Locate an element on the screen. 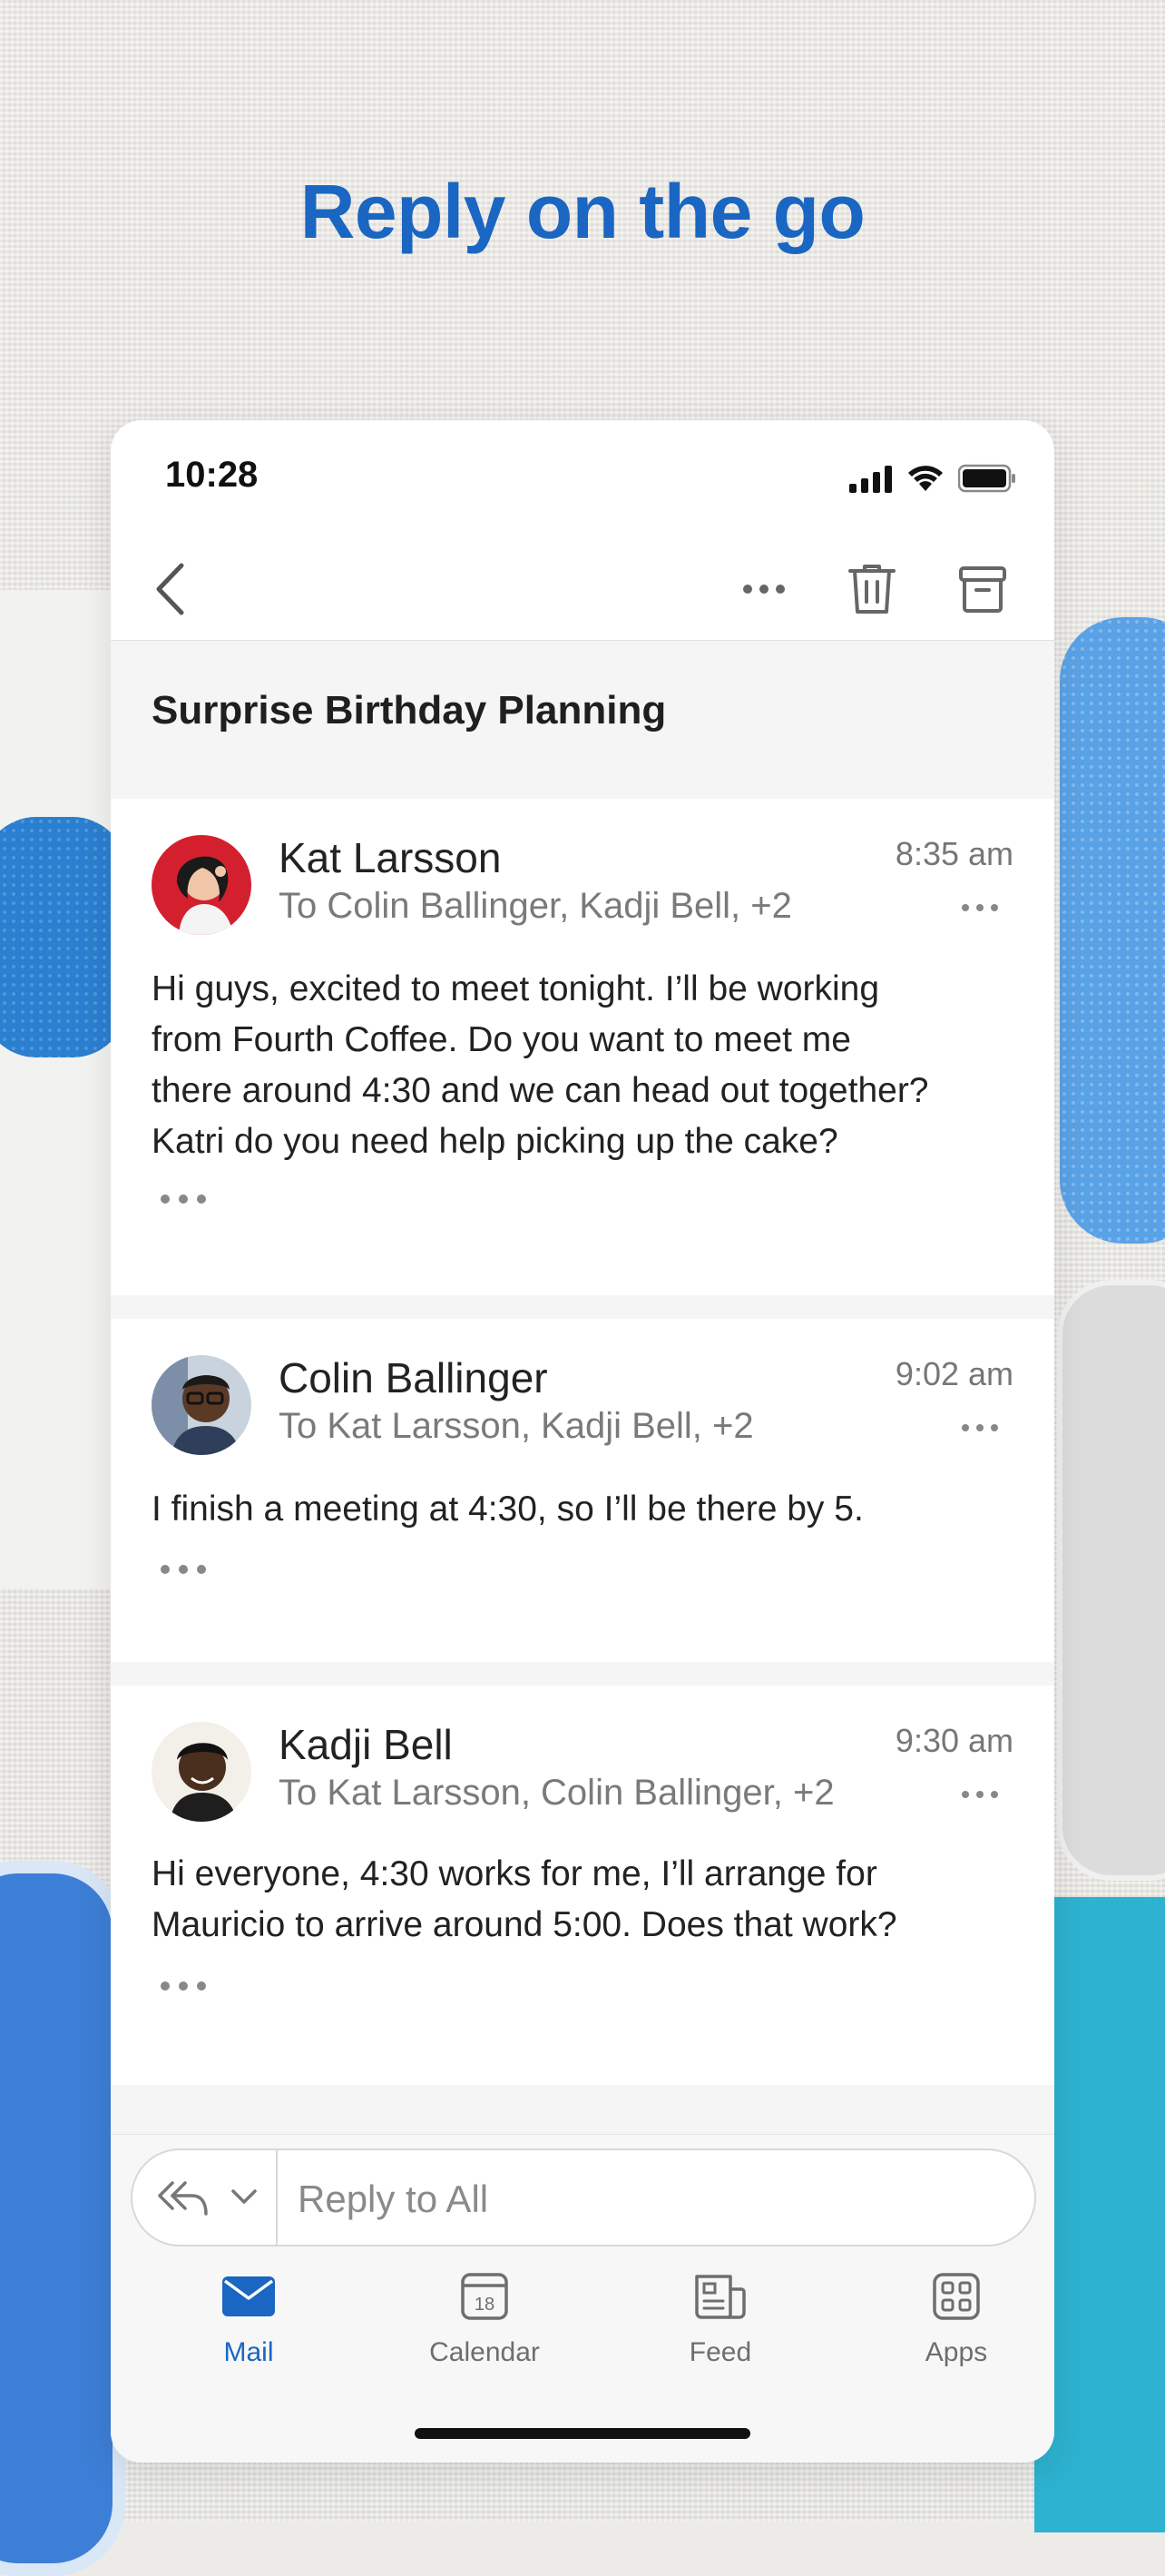 This screenshot has height=2576, width=1165. message-time: 9:30 am is located at coordinates (954, 1740).